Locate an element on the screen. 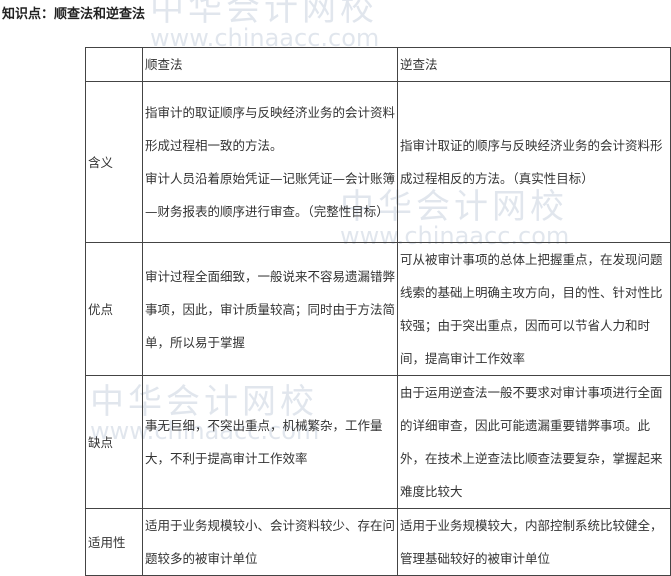  row-label: 优点 is located at coordinates (114, 309).